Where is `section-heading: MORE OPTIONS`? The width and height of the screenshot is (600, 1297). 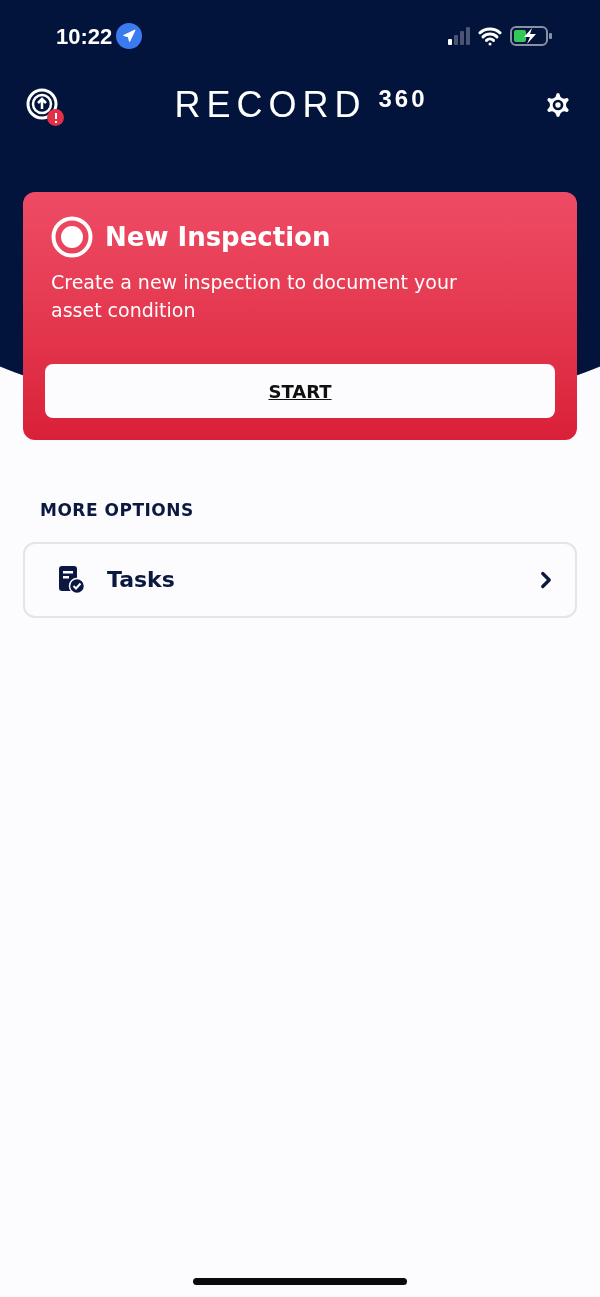
section-heading: MORE OPTIONS is located at coordinates (117, 510).